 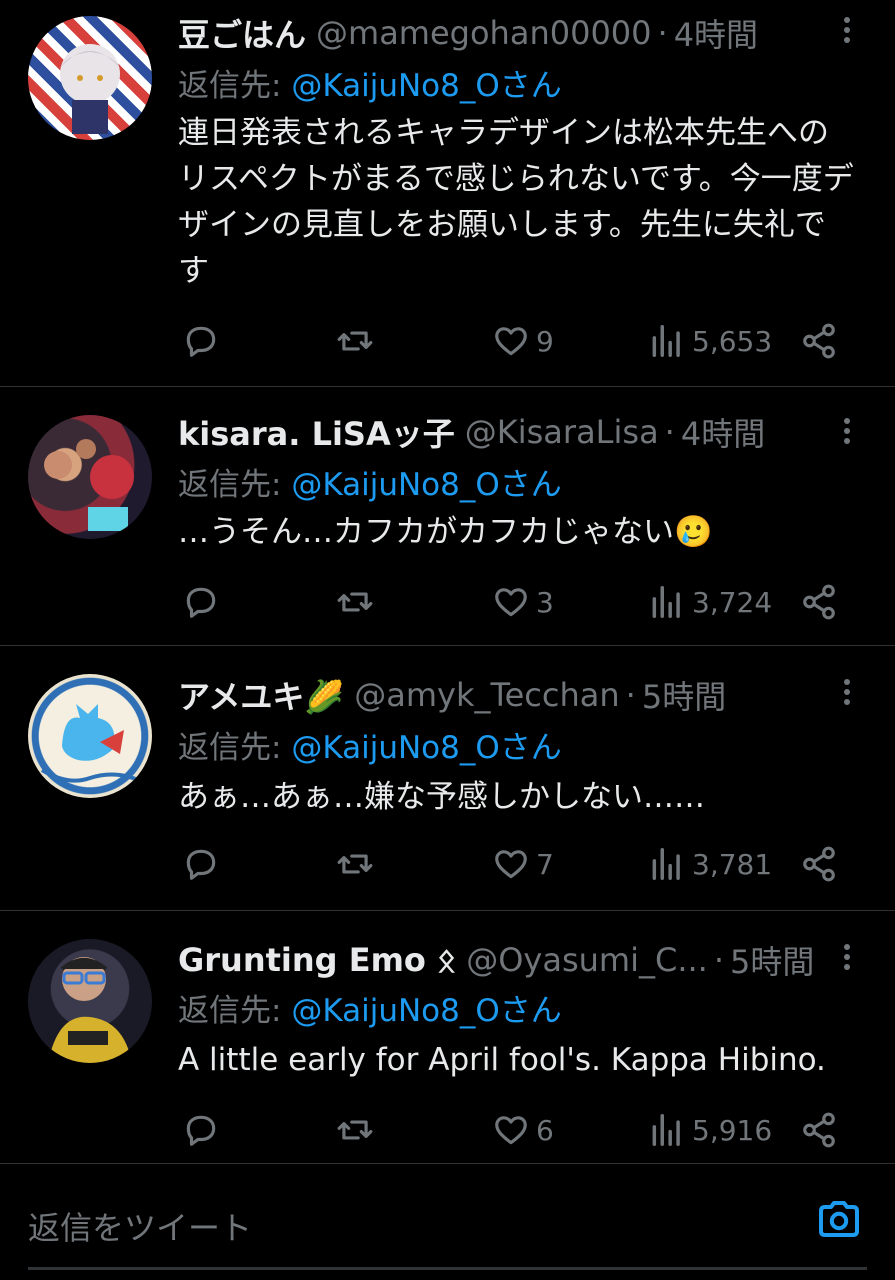 I want to click on views-button: 3,724, so click(x=710, y=602).